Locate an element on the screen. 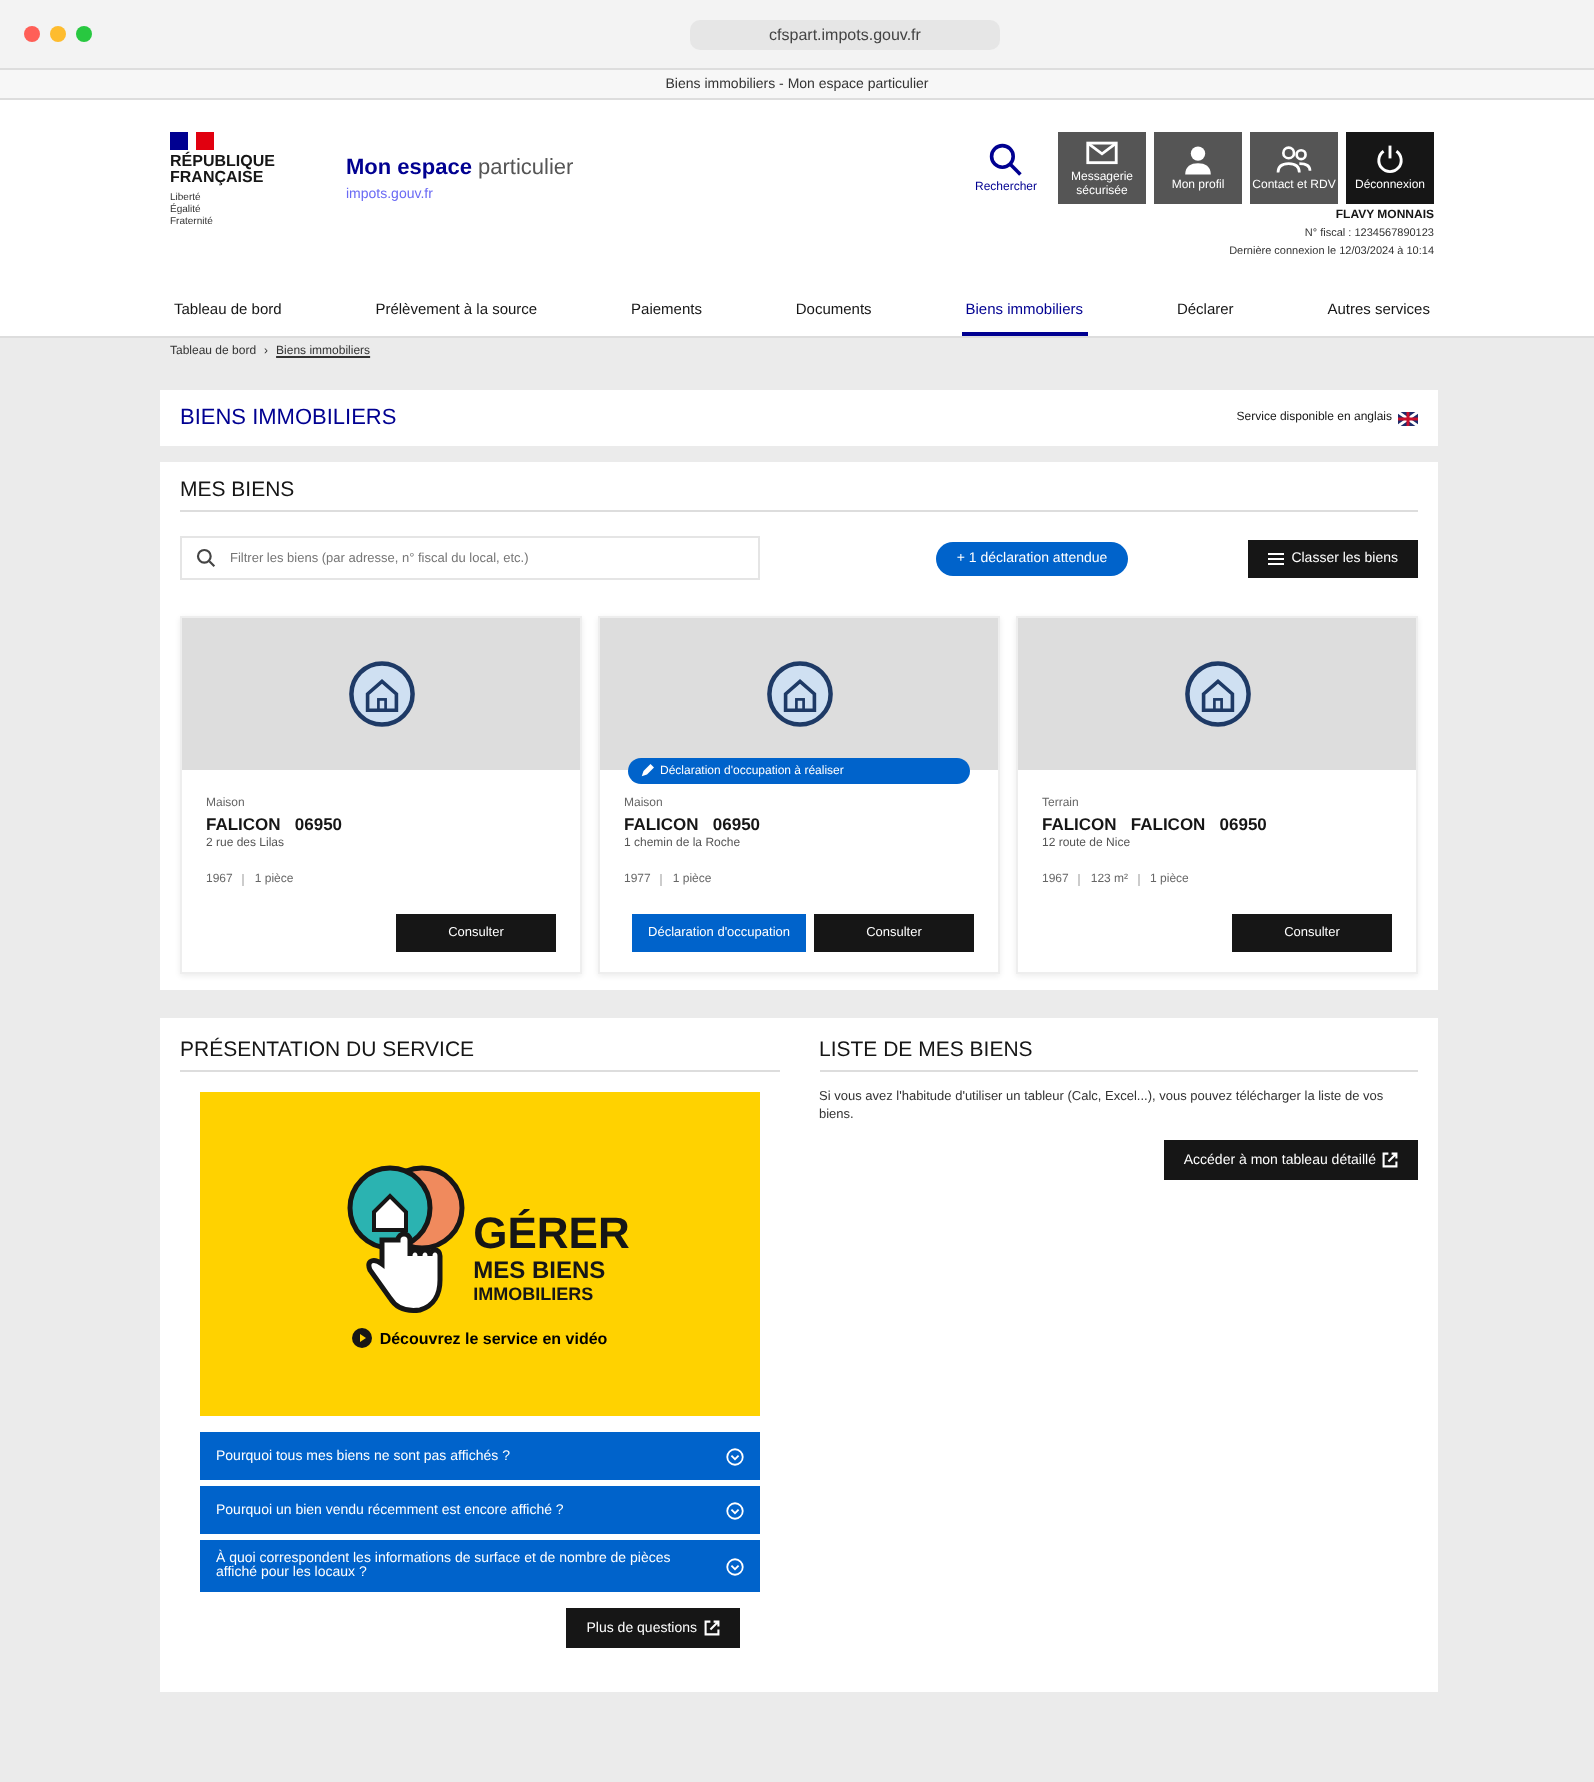  section-title: PRÉSENTATION DU SERVICE is located at coordinates (479, 1055).